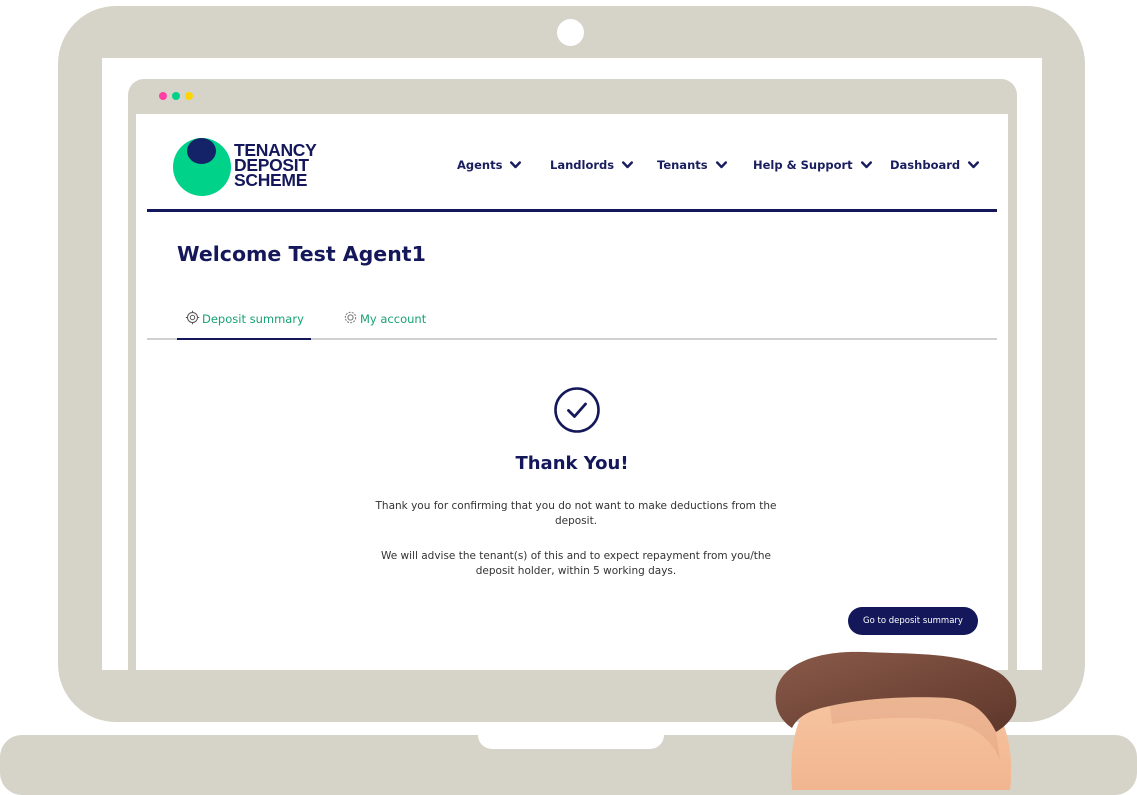  What do you see at coordinates (571, 738) in the screenshot?
I see `laptop-notch` at bounding box center [571, 738].